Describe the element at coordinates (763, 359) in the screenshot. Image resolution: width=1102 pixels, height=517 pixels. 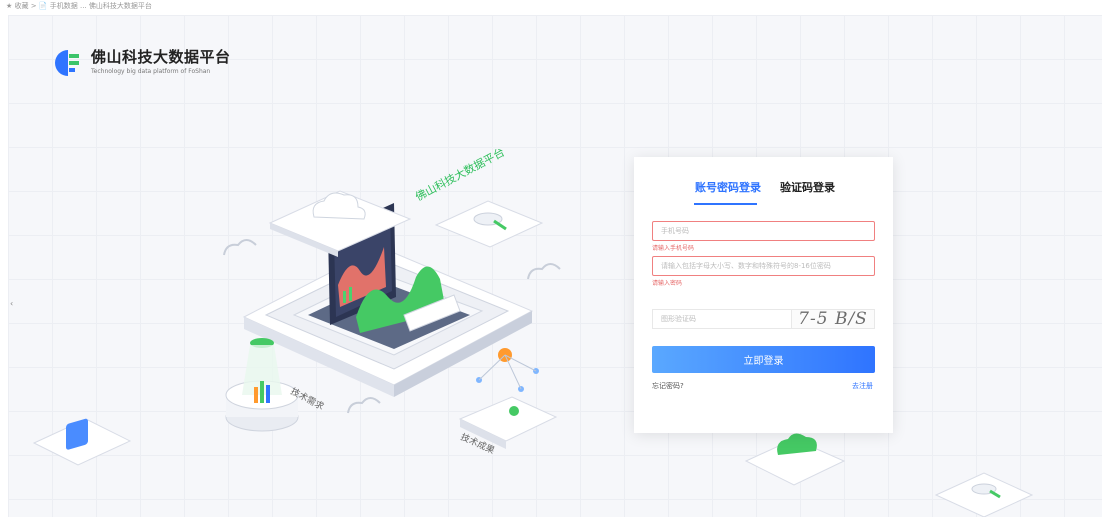
I see `login-button: 立即登录` at that location.